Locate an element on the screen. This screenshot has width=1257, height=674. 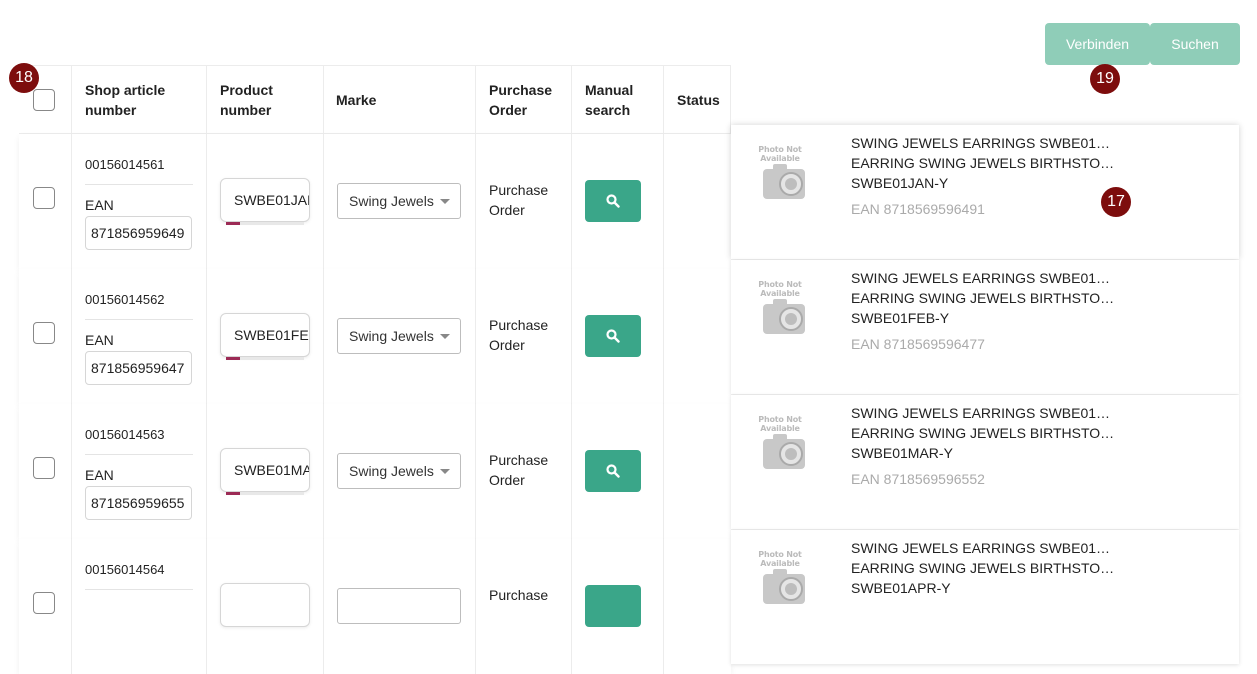
match-sku: SWBE01MAR-Y is located at coordinates (902, 453).